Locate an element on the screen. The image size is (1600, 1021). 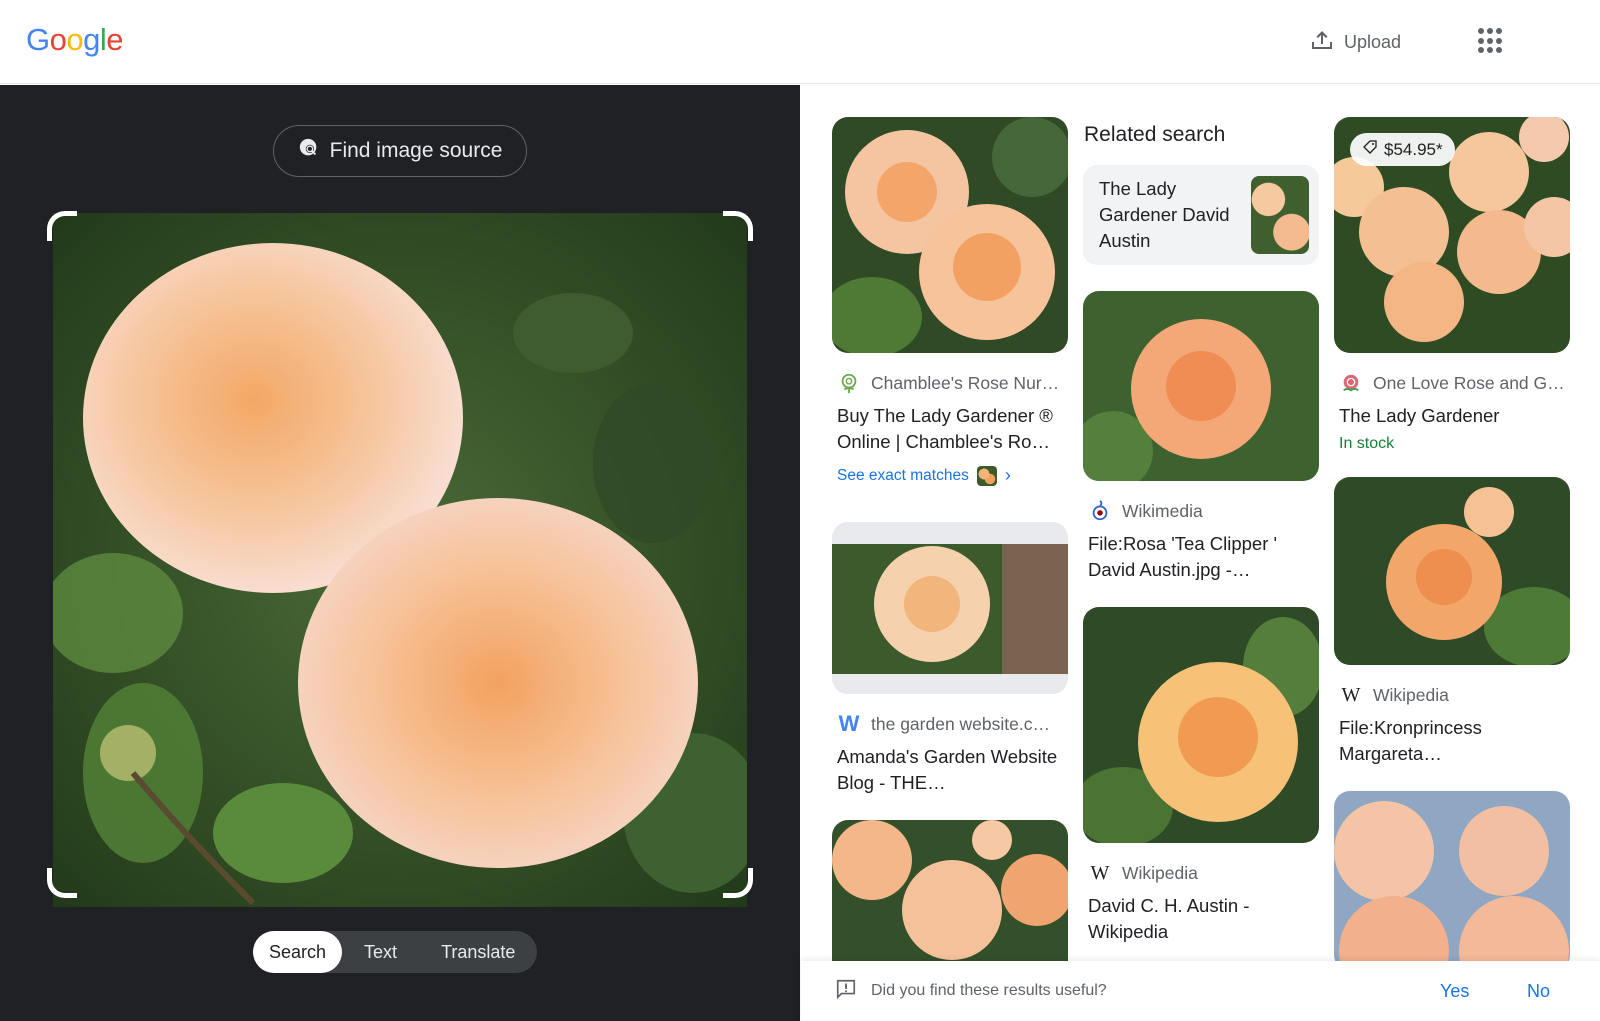
crop-handle-top-right is located at coordinates (738, 226).